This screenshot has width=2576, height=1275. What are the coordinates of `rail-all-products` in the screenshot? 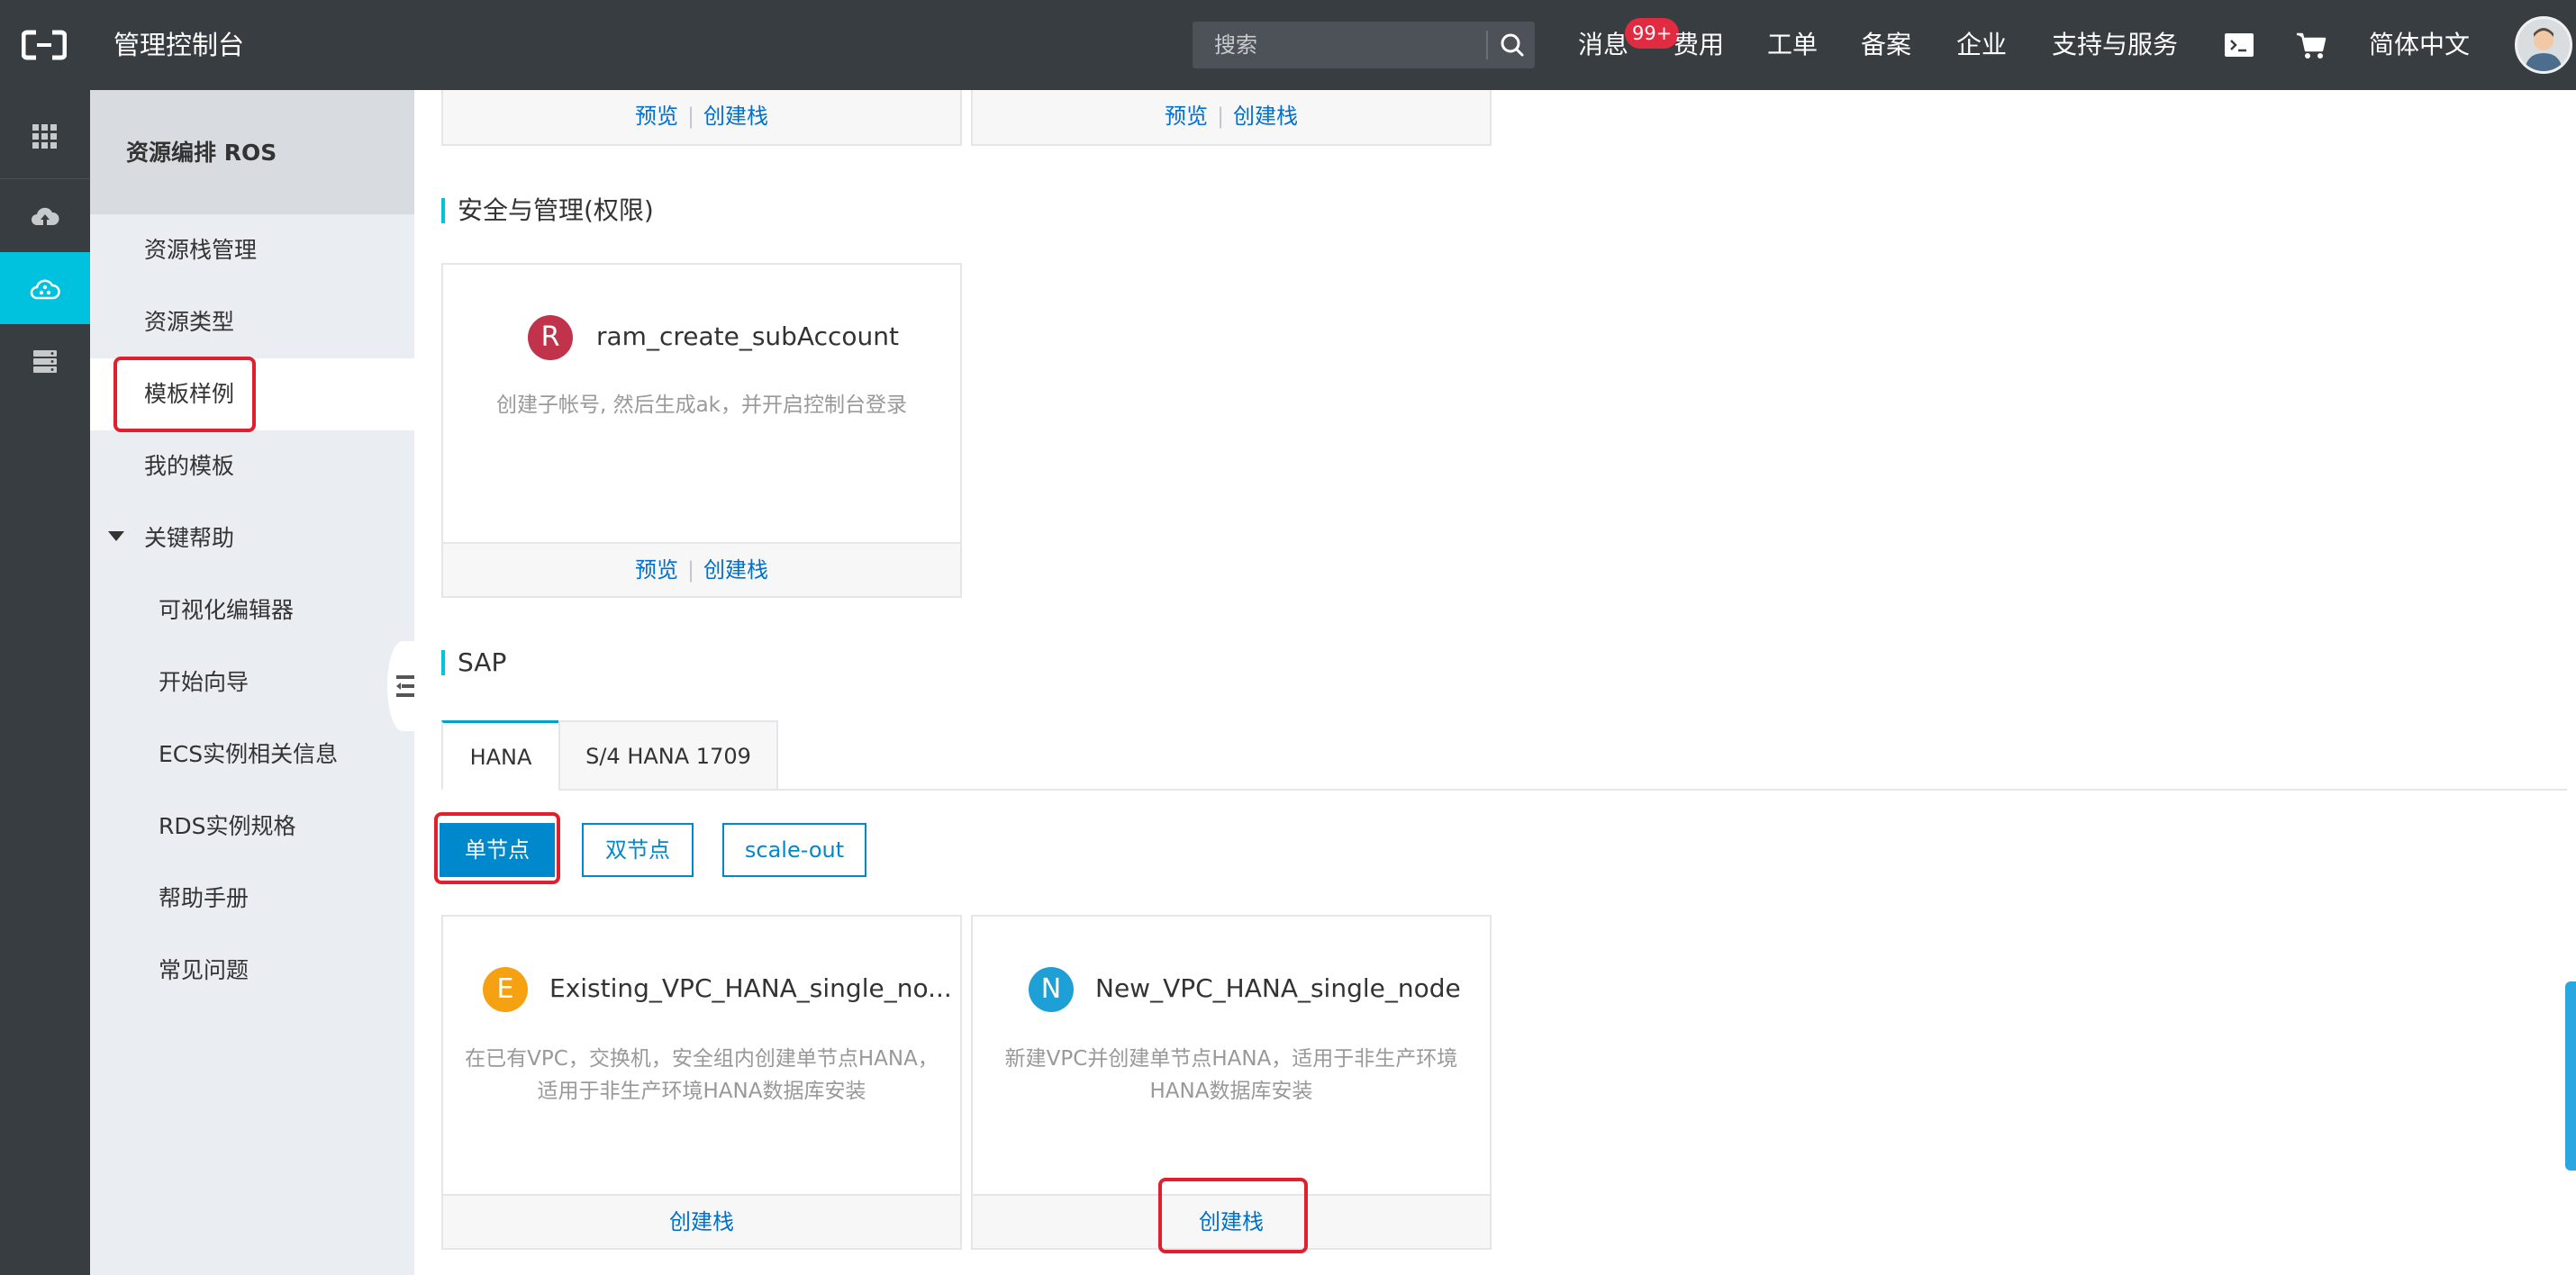 It's located at (45, 135).